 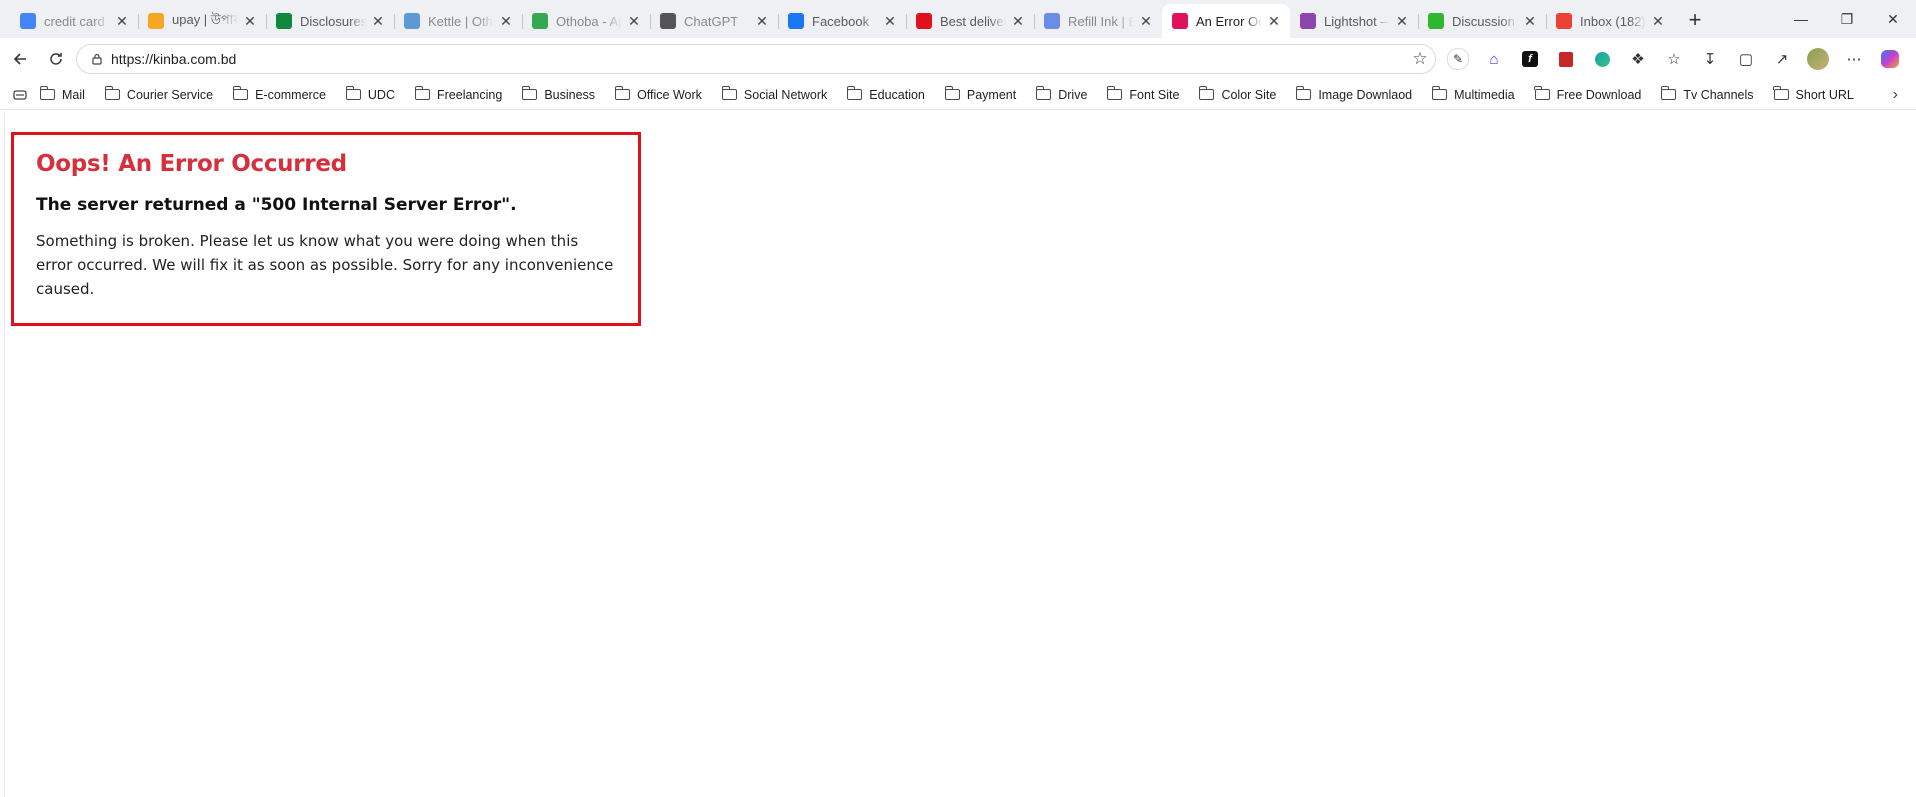 I want to click on home-extension-icon: ⌂, so click(x=1494, y=59).